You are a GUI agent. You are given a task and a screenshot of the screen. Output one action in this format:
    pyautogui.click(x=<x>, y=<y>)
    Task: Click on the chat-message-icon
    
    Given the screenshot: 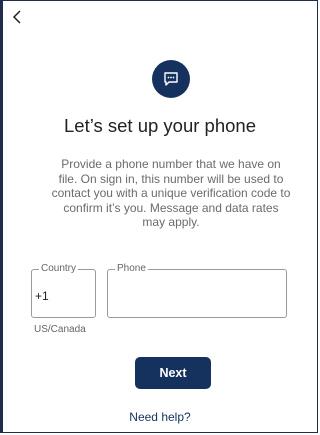 What is the action you would take?
    pyautogui.click(x=171, y=79)
    